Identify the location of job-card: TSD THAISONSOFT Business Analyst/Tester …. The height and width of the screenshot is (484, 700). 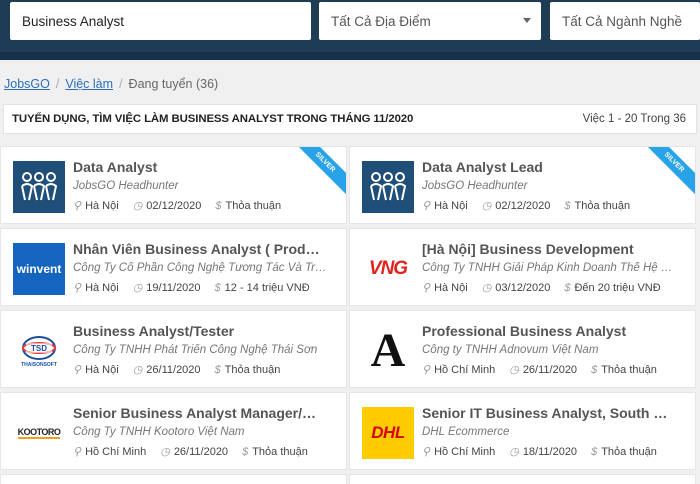
(173, 349).